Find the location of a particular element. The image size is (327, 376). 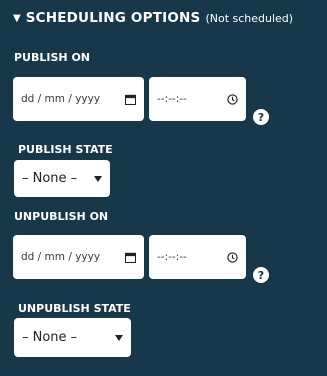

publish-time-input: --:--:-- is located at coordinates (197, 99).